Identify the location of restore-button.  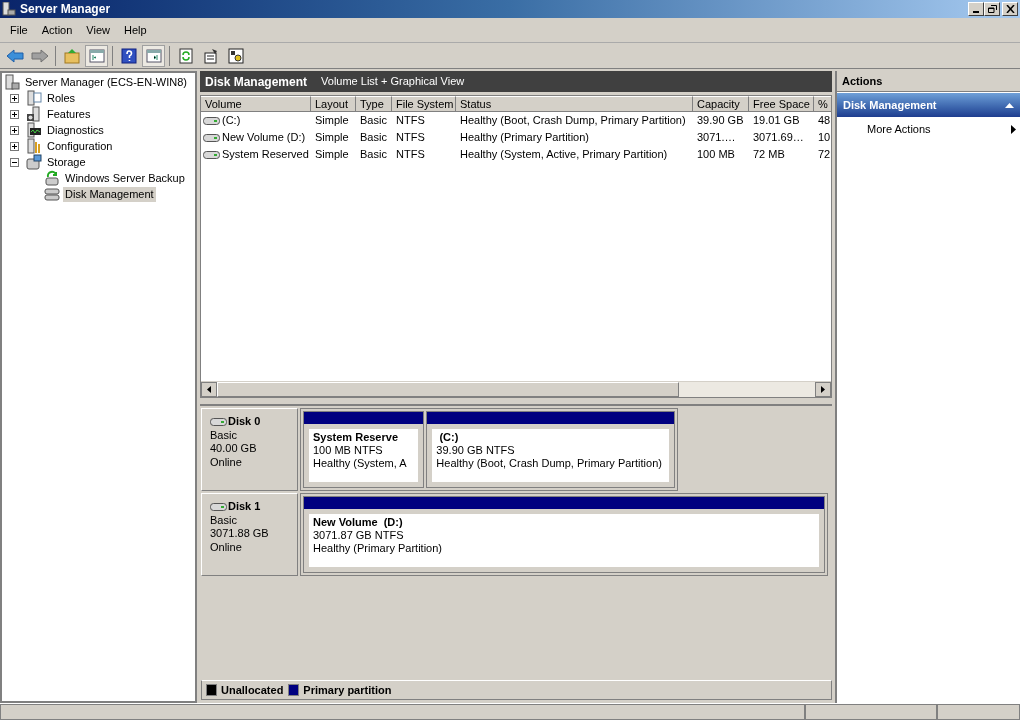
(992, 9).